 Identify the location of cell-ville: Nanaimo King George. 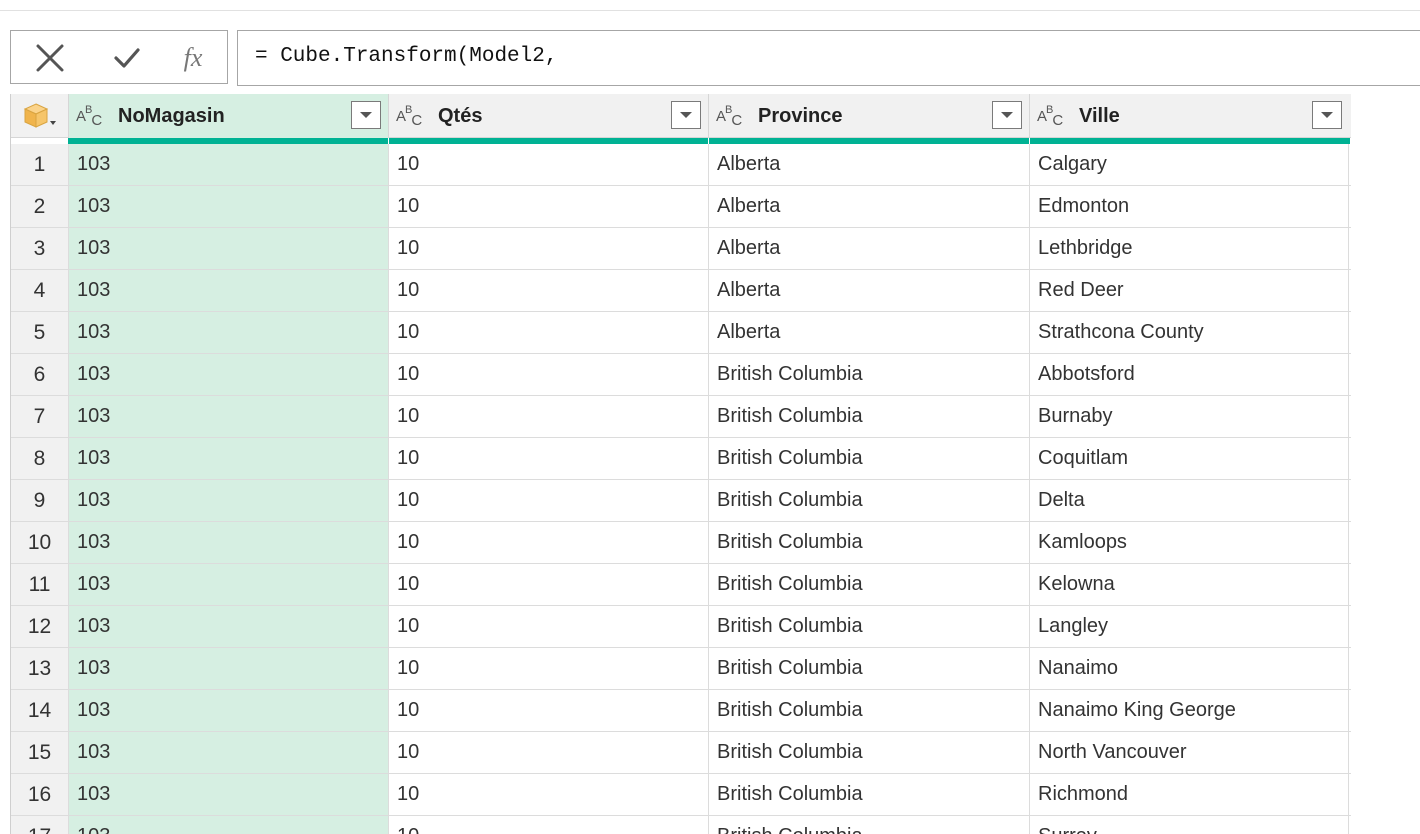
(1189, 710).